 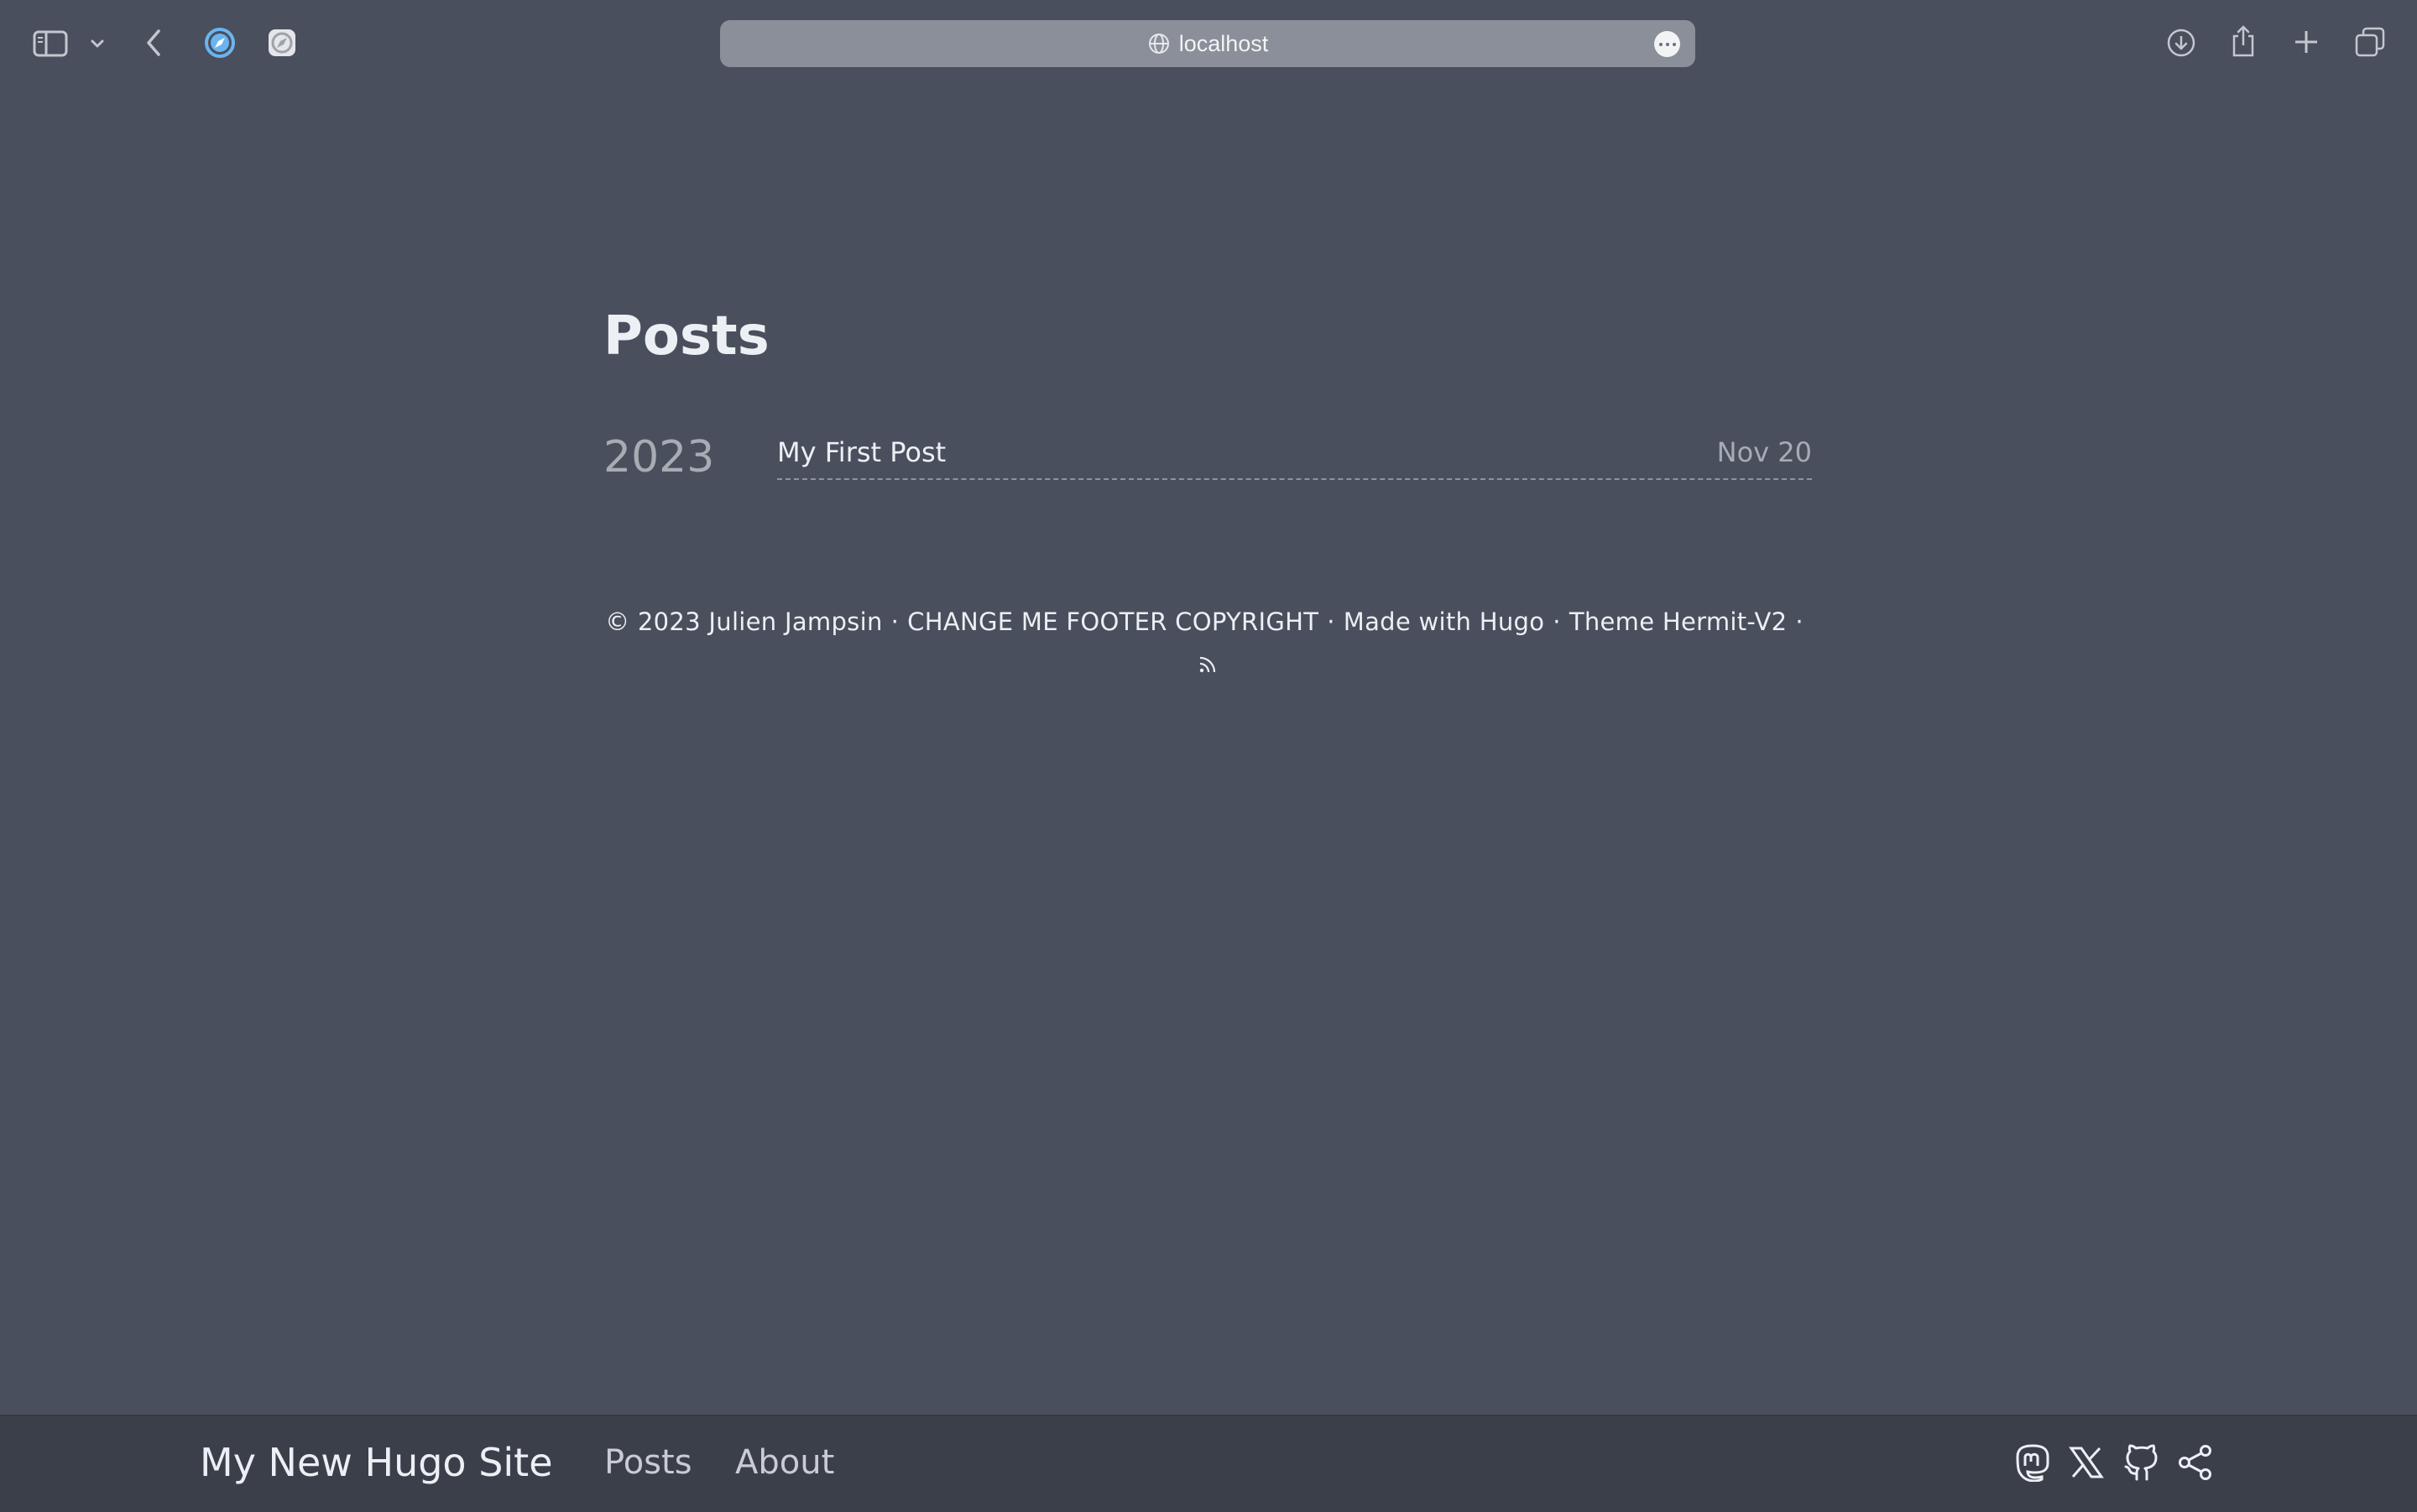 What do you see at coordinates (784, 1463) in the screenshot?
I see `nav-link-about: About` at bounding box center [784, 1463].